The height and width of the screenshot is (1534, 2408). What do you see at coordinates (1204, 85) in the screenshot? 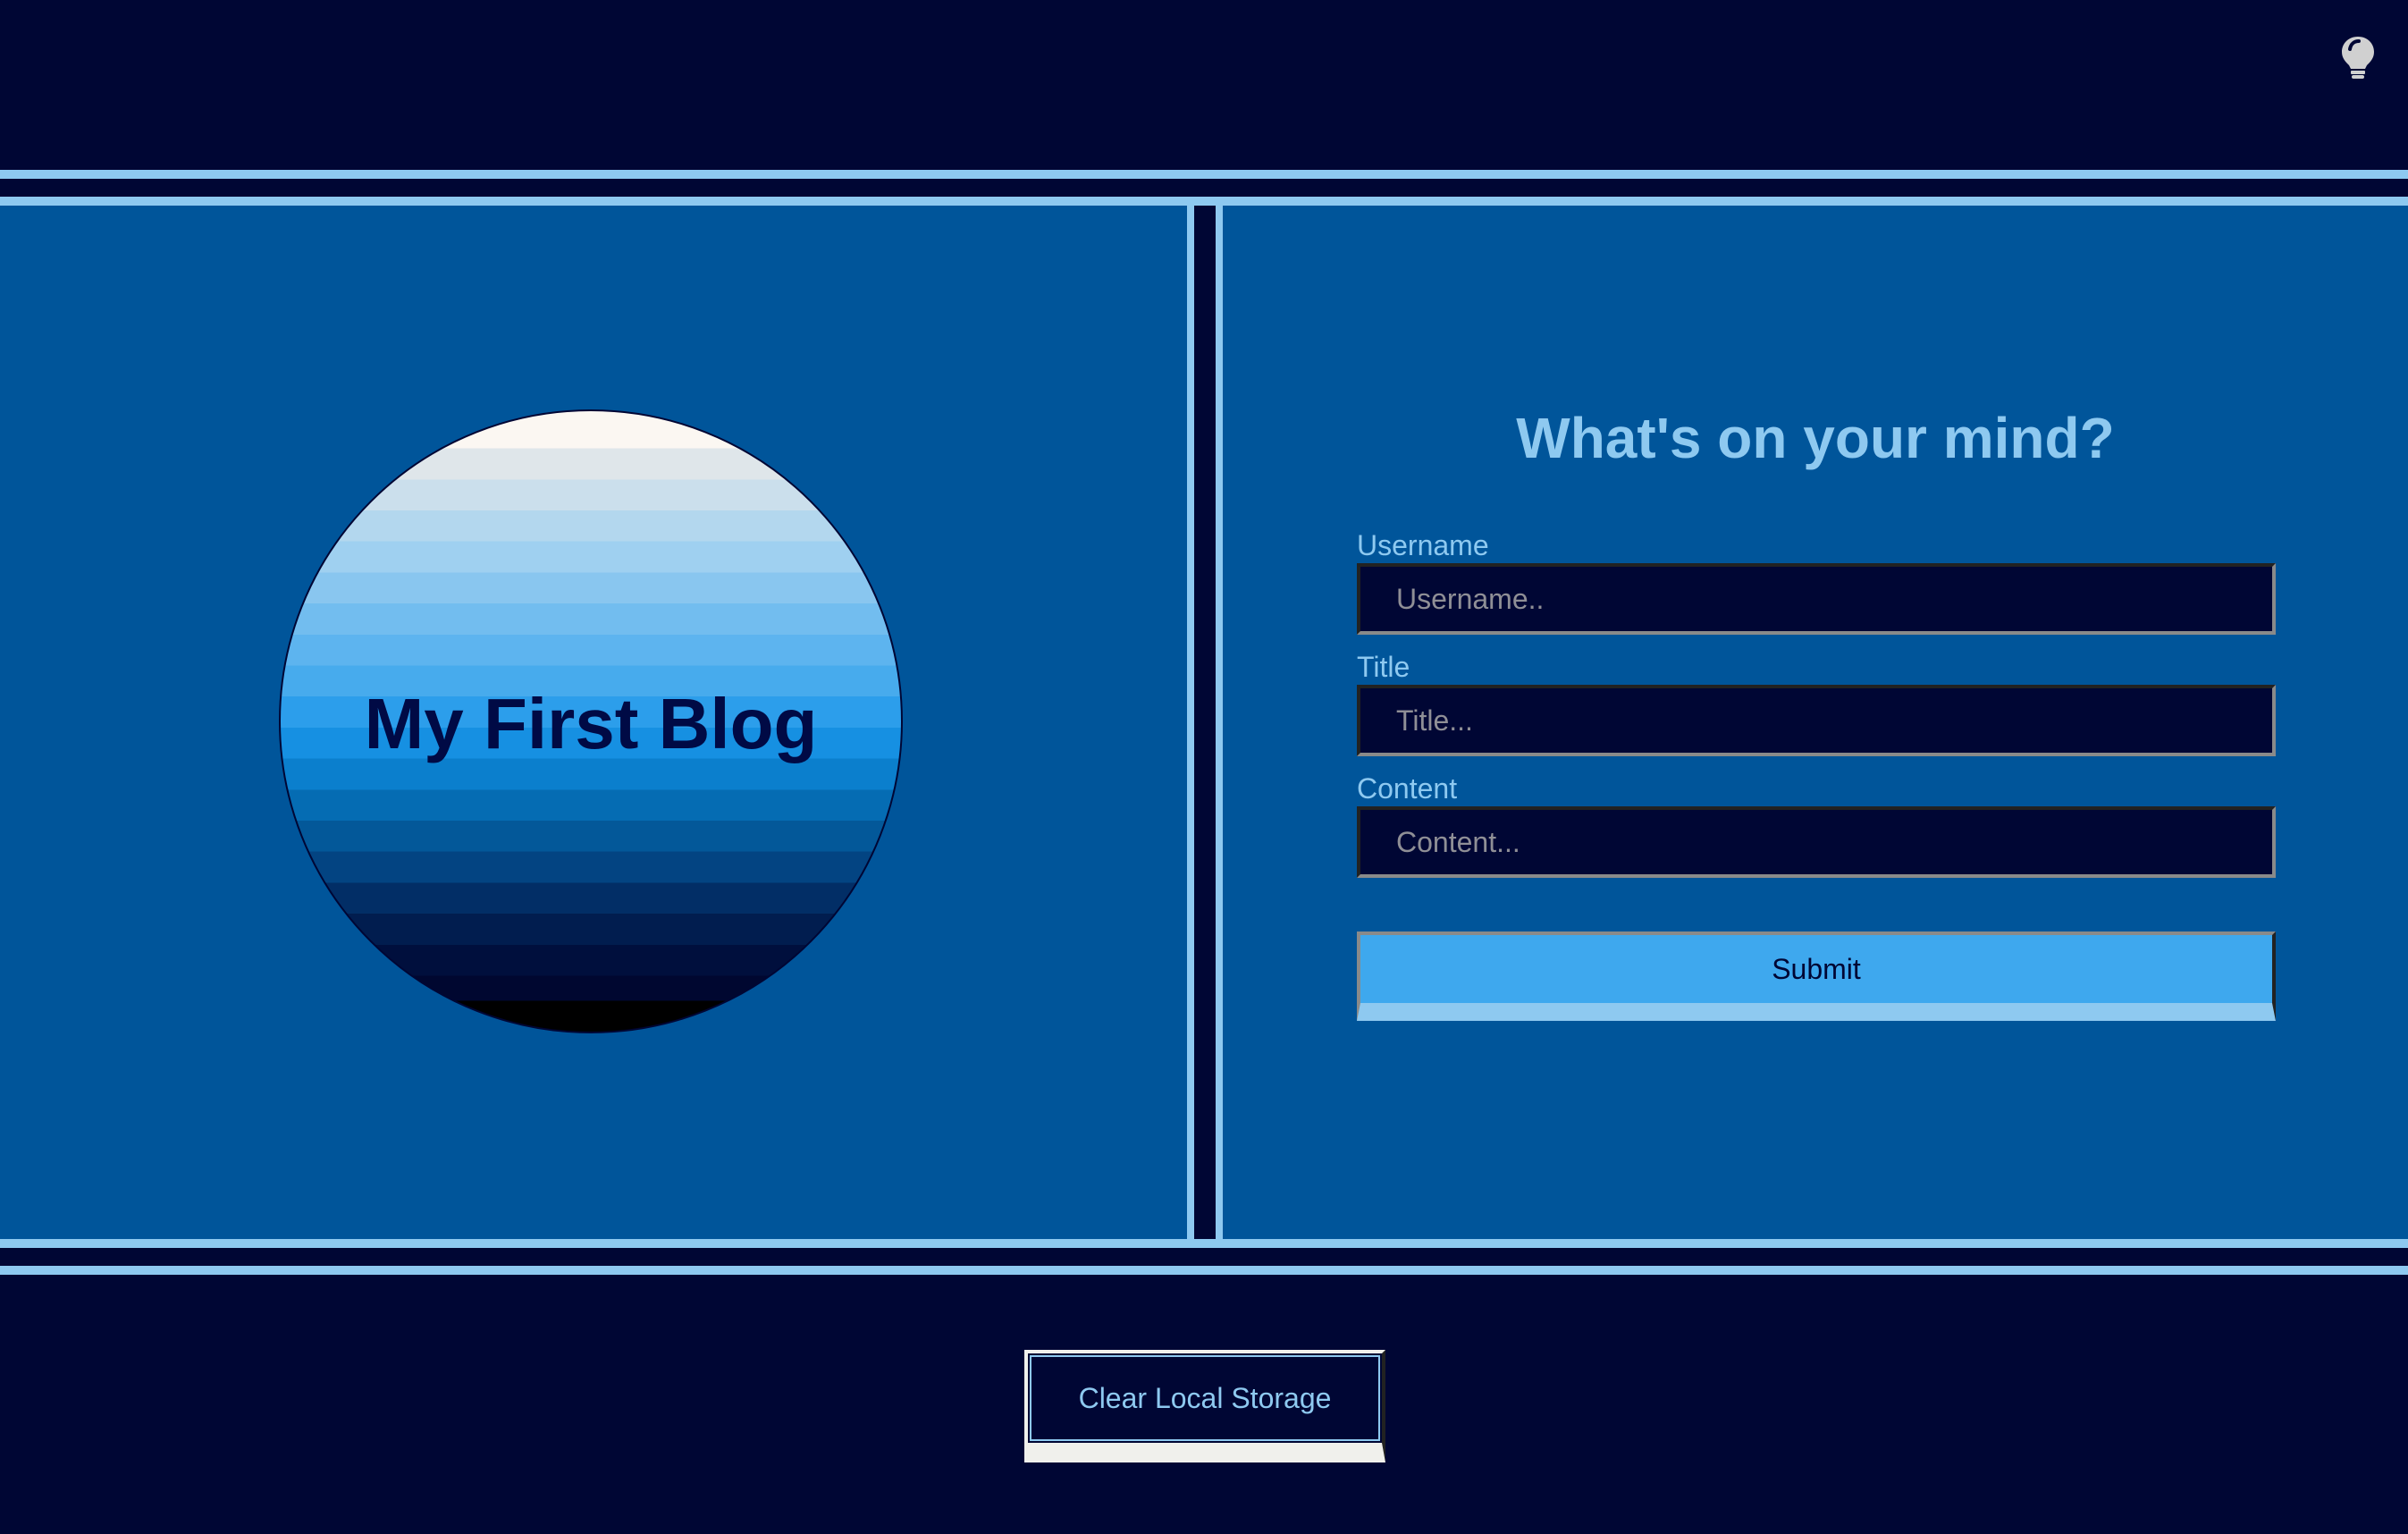
I see `header` at bounding box center [1204, 85].